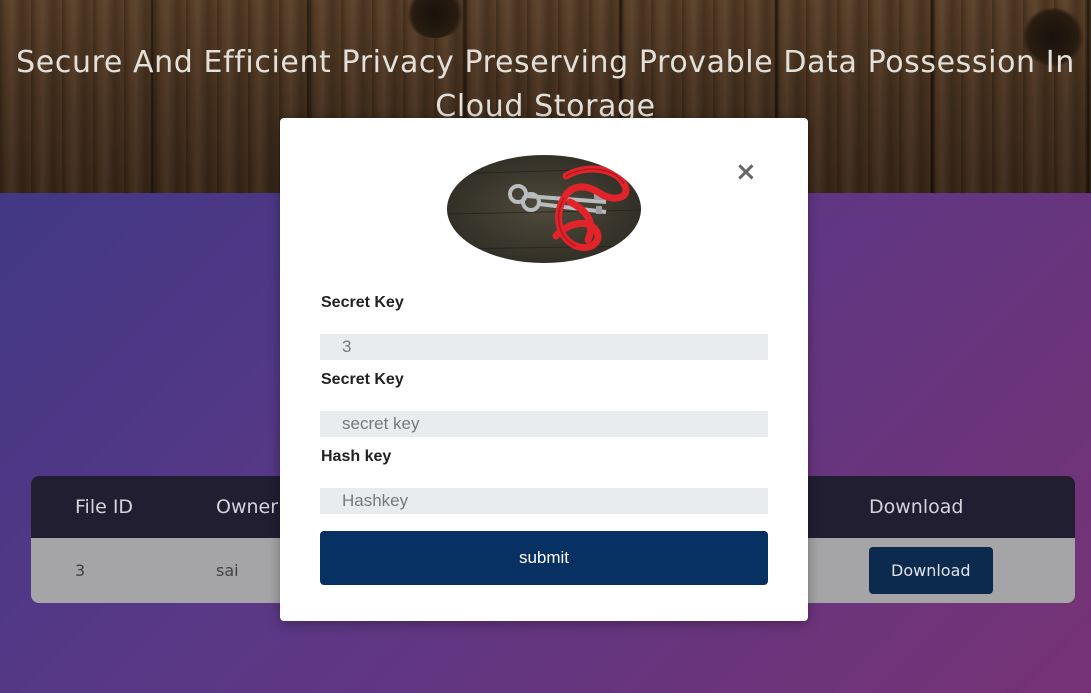  What do you see at coordinates (544, 501) in the screenshot?
I see `hash-key-input` at bounding box center [544, 501].